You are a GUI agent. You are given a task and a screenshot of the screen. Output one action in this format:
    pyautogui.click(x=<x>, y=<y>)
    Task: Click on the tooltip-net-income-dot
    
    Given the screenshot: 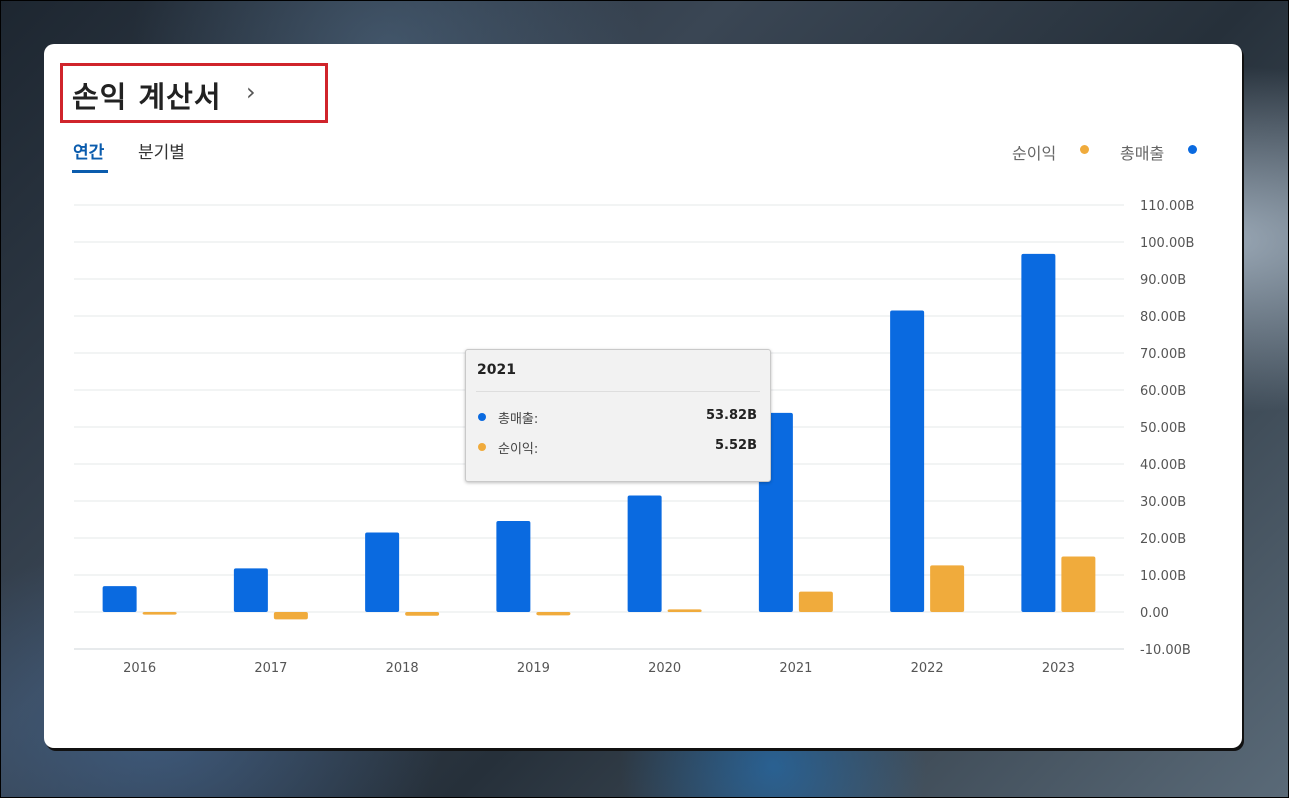 What is the action you would take?
    pyautogui.click(x=482, y=447)
    